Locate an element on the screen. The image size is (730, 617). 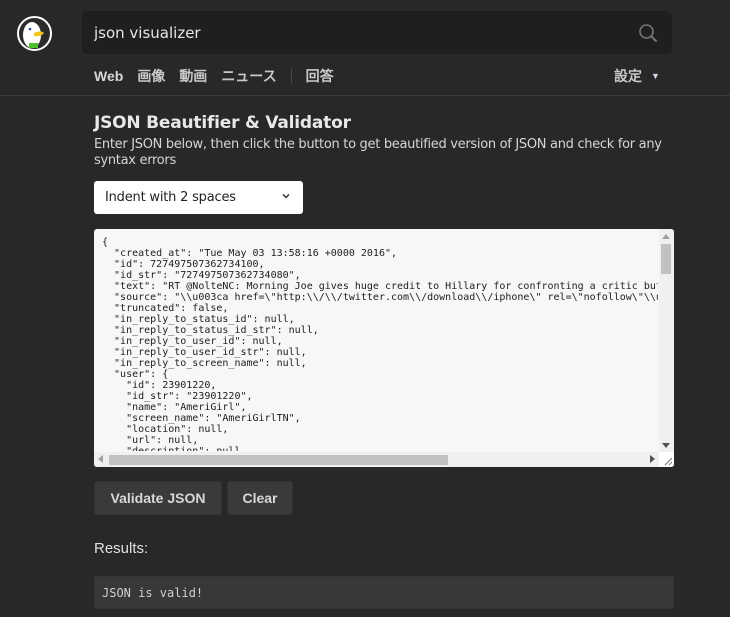
code-line: "screen_name": "AmeriGirlTN", is located at coordinates (201, 418).